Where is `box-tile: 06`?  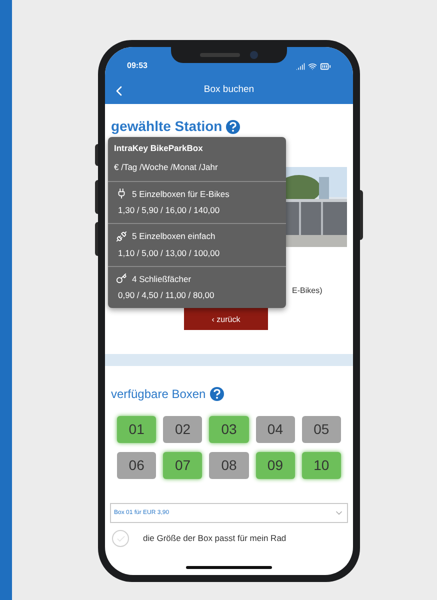
box-tile: 06 is located at coordinates (136, 465).